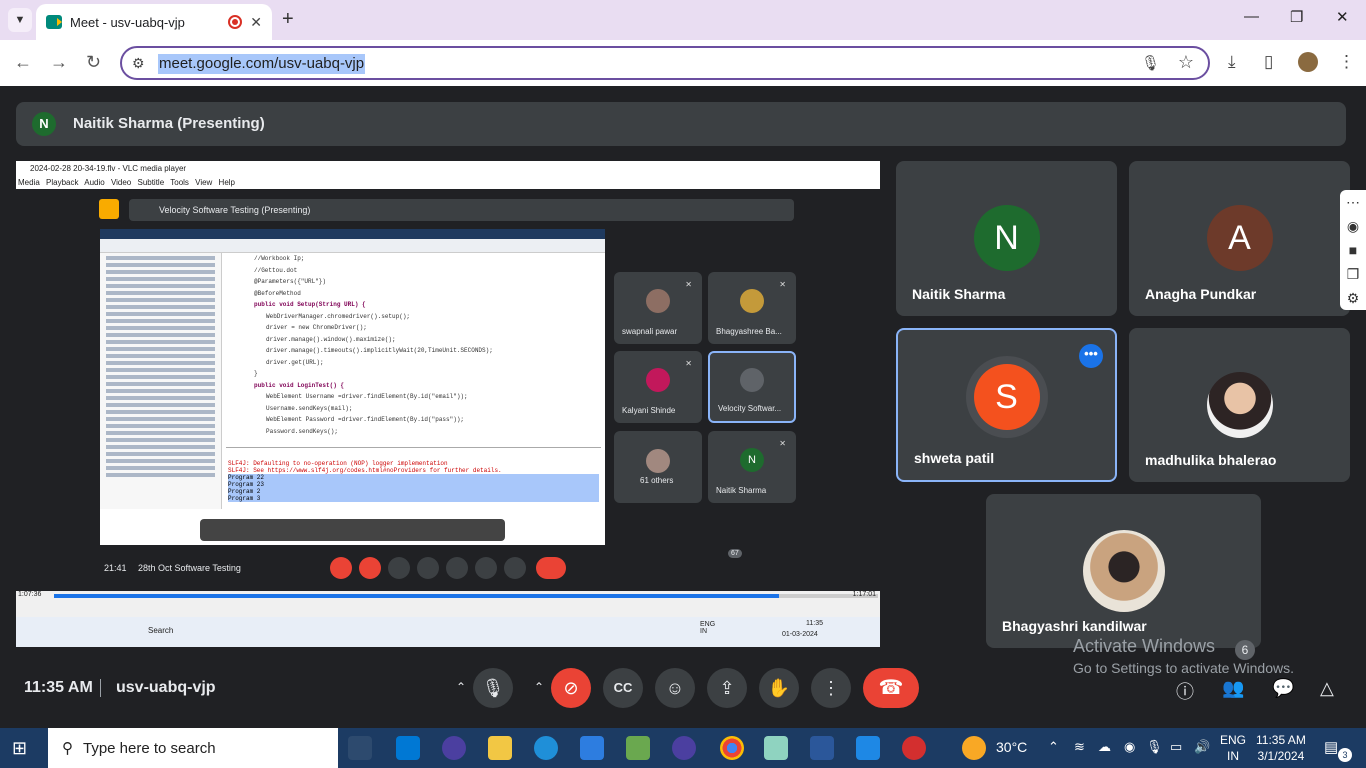 This screenshot has height=768, width=1366. Describe the element at coordinates (891, 688) in the screenshot. I see `leave-call-button: ☎` at that location.